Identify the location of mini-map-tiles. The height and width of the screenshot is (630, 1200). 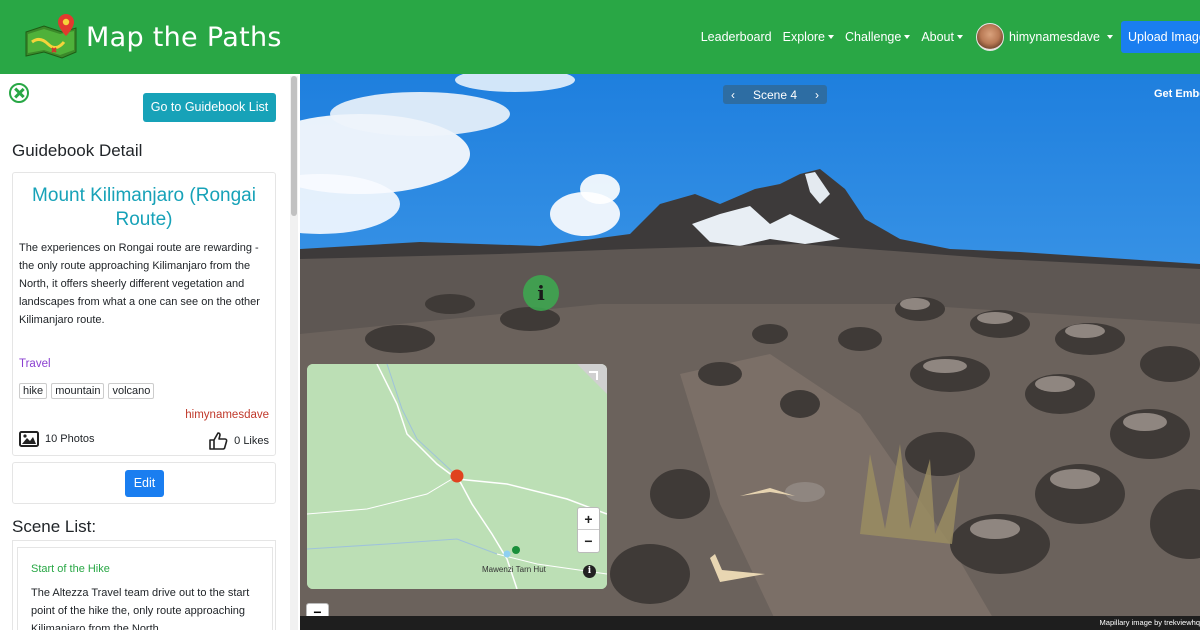
(457, 476).